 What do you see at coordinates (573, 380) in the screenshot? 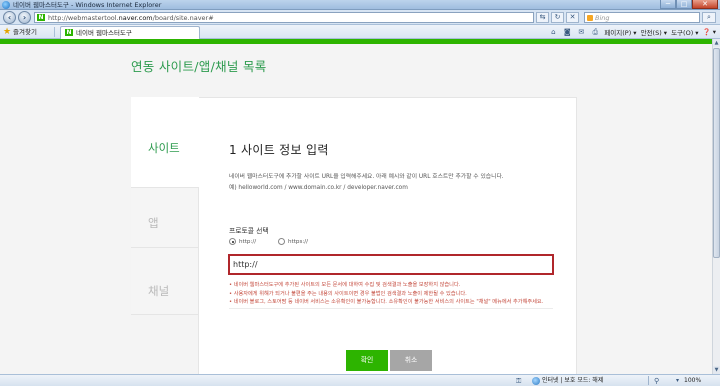
I see `security-zone-text: 인터넷 | 보호 모드: 해제` at bounding box center [573, 380].